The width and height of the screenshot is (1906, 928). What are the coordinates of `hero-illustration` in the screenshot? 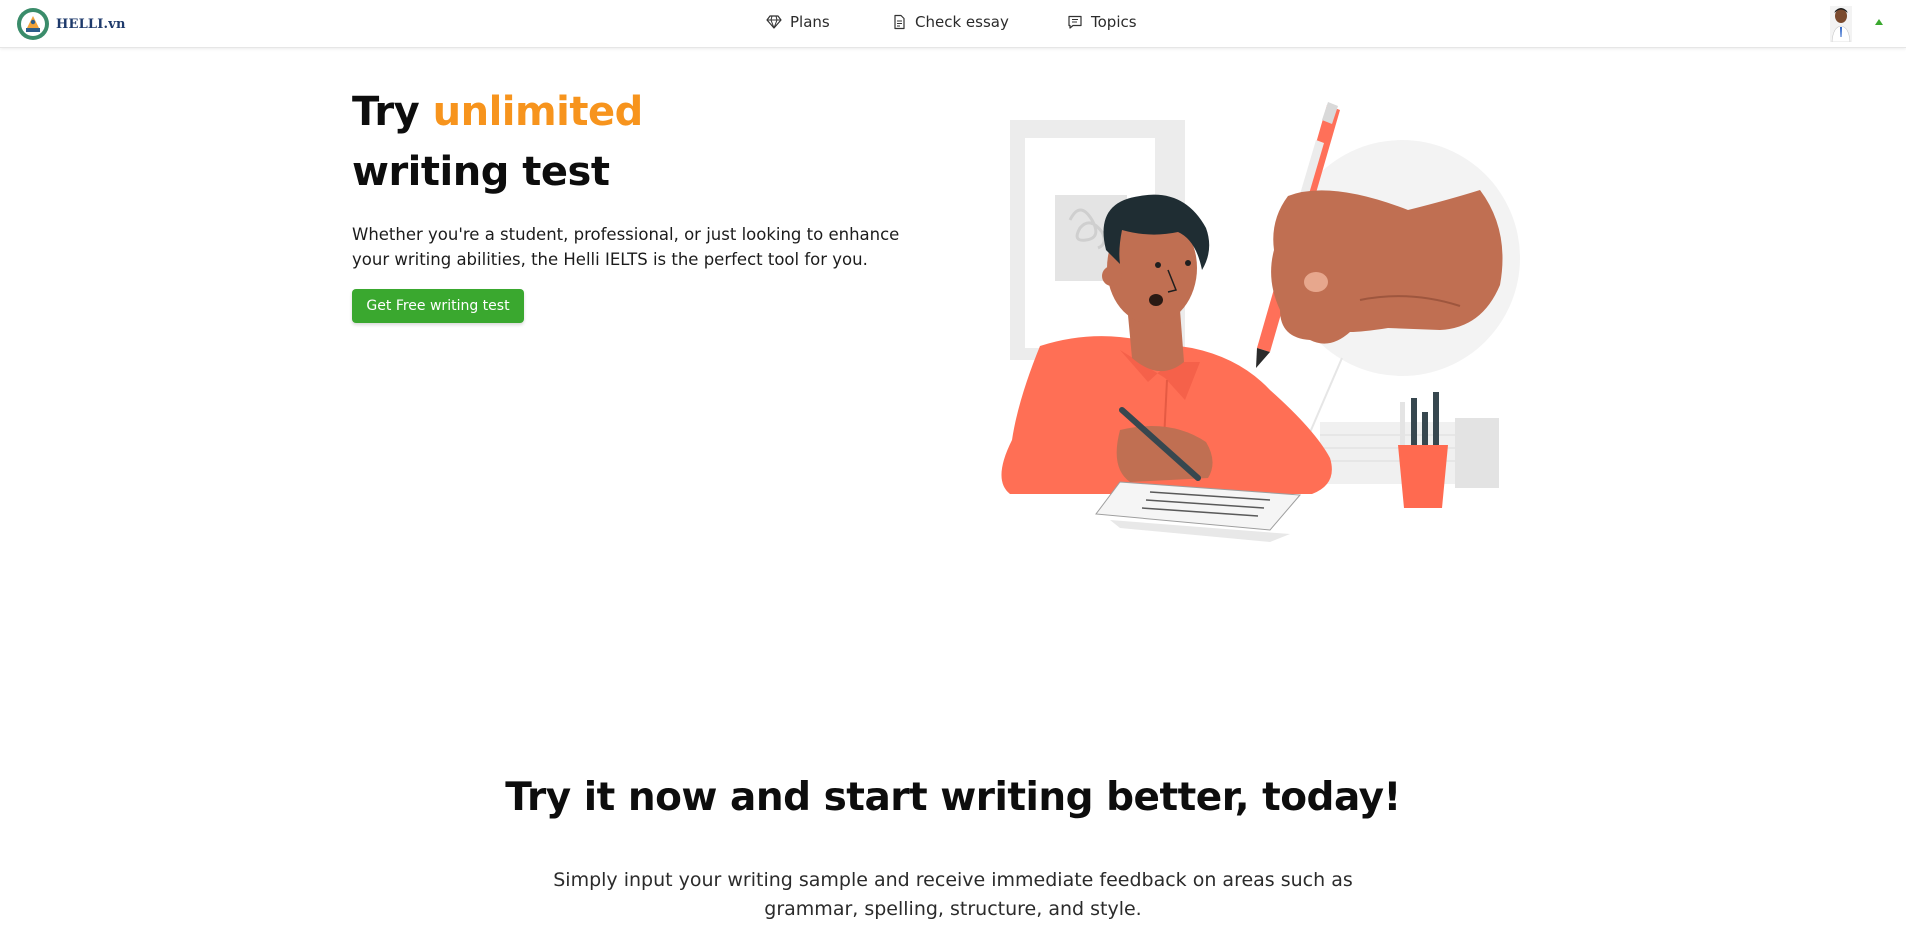 It's located at (1260, 322).